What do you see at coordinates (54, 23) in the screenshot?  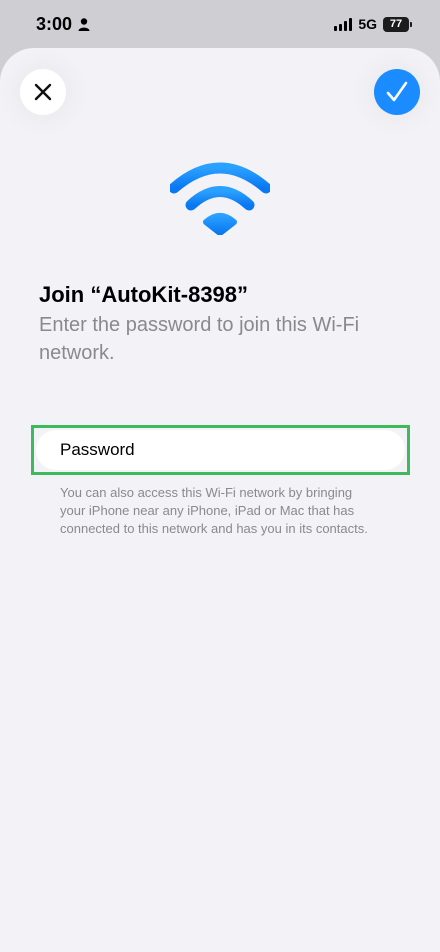 I see `status-time: 3:00` at bounding box center [54, 23].